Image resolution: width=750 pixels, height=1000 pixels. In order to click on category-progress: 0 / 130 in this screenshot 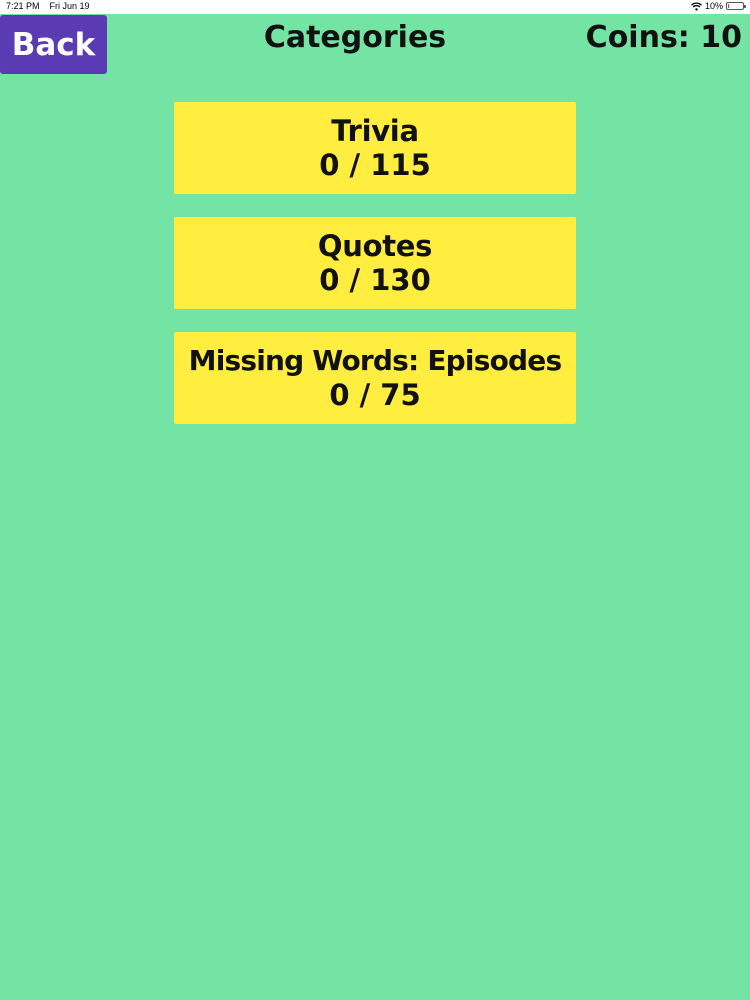, I will do `click(375, 280)`.